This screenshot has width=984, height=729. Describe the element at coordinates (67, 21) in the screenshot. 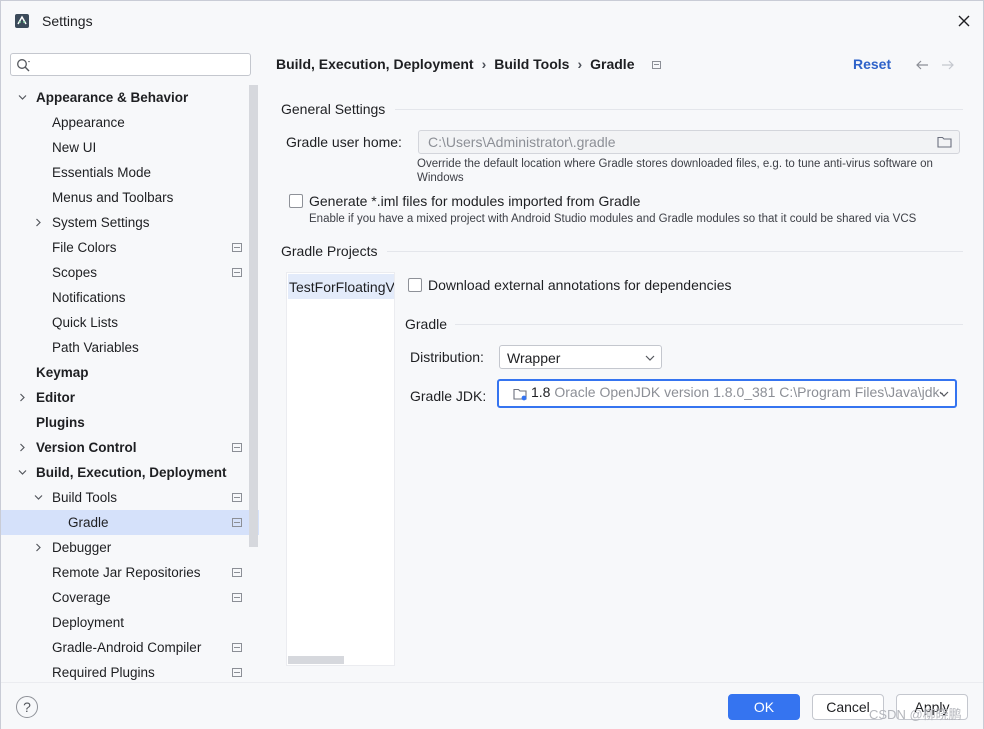

I see `window-title: Settings` at that location.